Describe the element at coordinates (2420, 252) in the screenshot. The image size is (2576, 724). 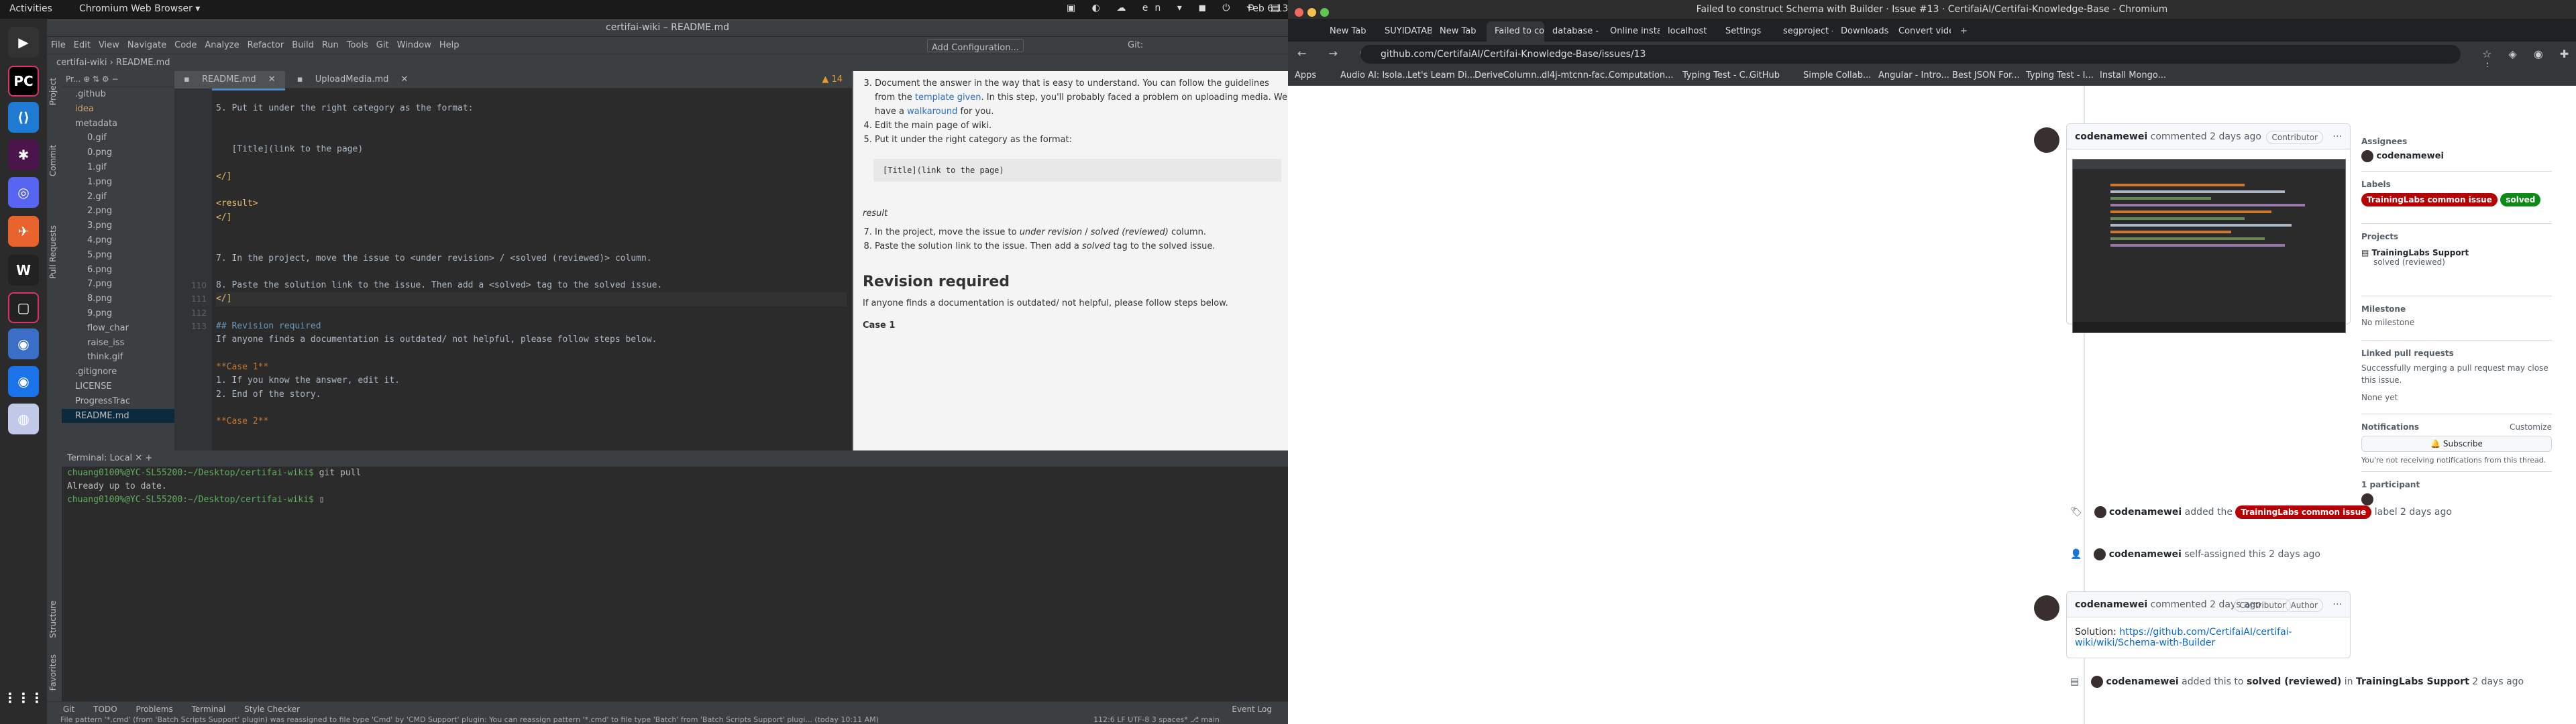
I see `project-link: TrainingLabs Support` at that location.